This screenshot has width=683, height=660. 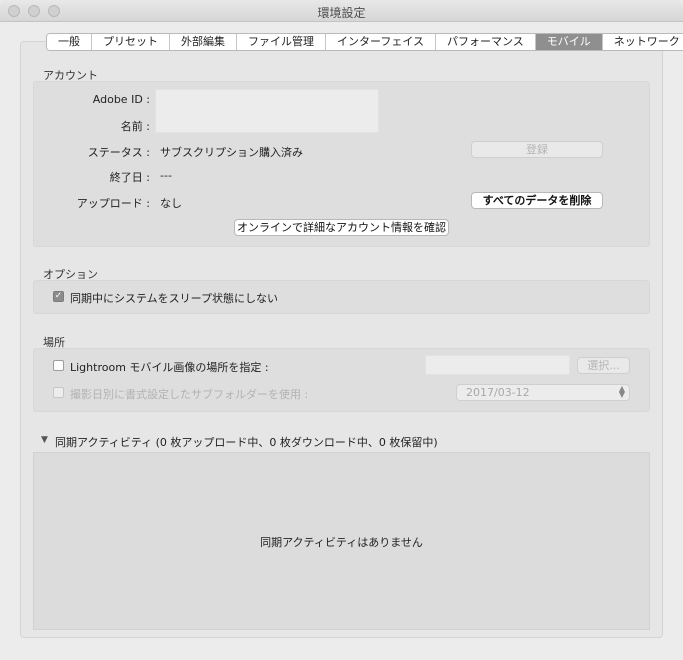 I want to click on prevent-sleep-label: 同期中にシステムをスリープ状態にしない, so click(x=174, y=298).